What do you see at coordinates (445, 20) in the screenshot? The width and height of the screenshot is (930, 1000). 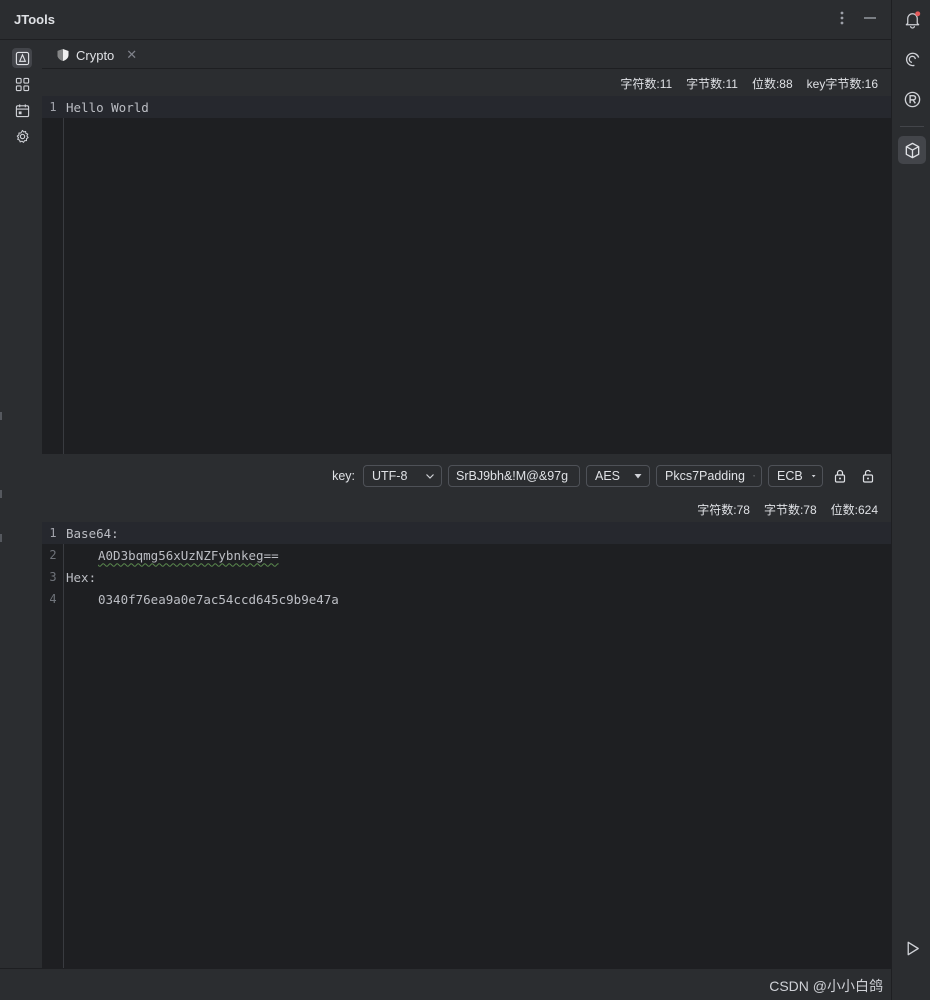 I see `title-bar: JTools` at bounding box center [445, 20].